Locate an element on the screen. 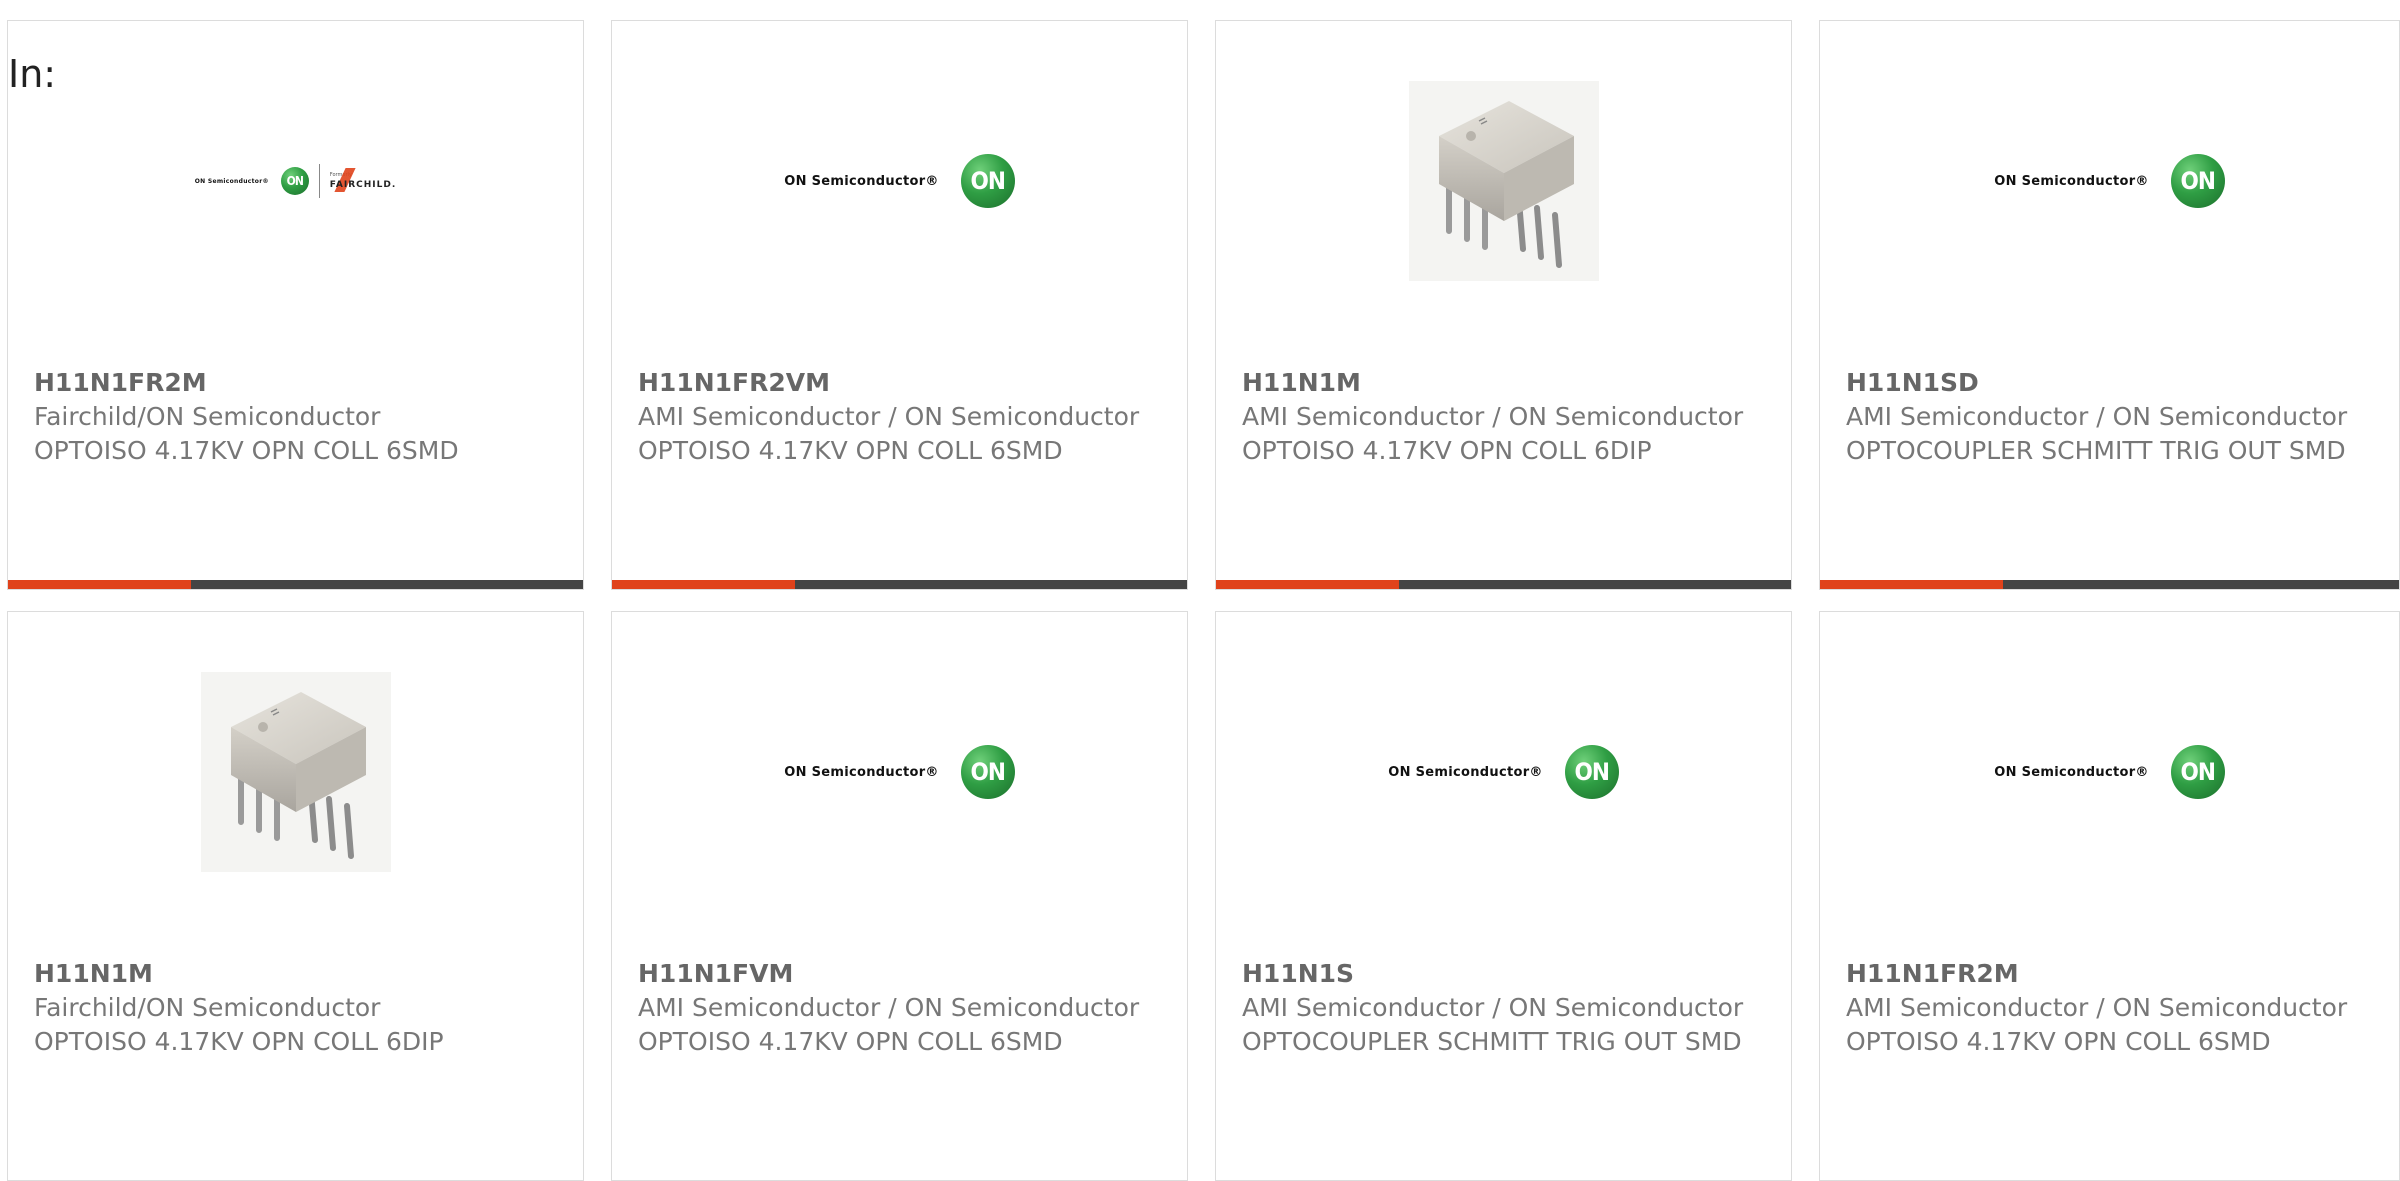 The height and width of the screenshot is (1181, 2400). on-fairchild-logo: ON Semiconductor® ON Formerly FAIRCHILD. is located at coordinates (296, 181).